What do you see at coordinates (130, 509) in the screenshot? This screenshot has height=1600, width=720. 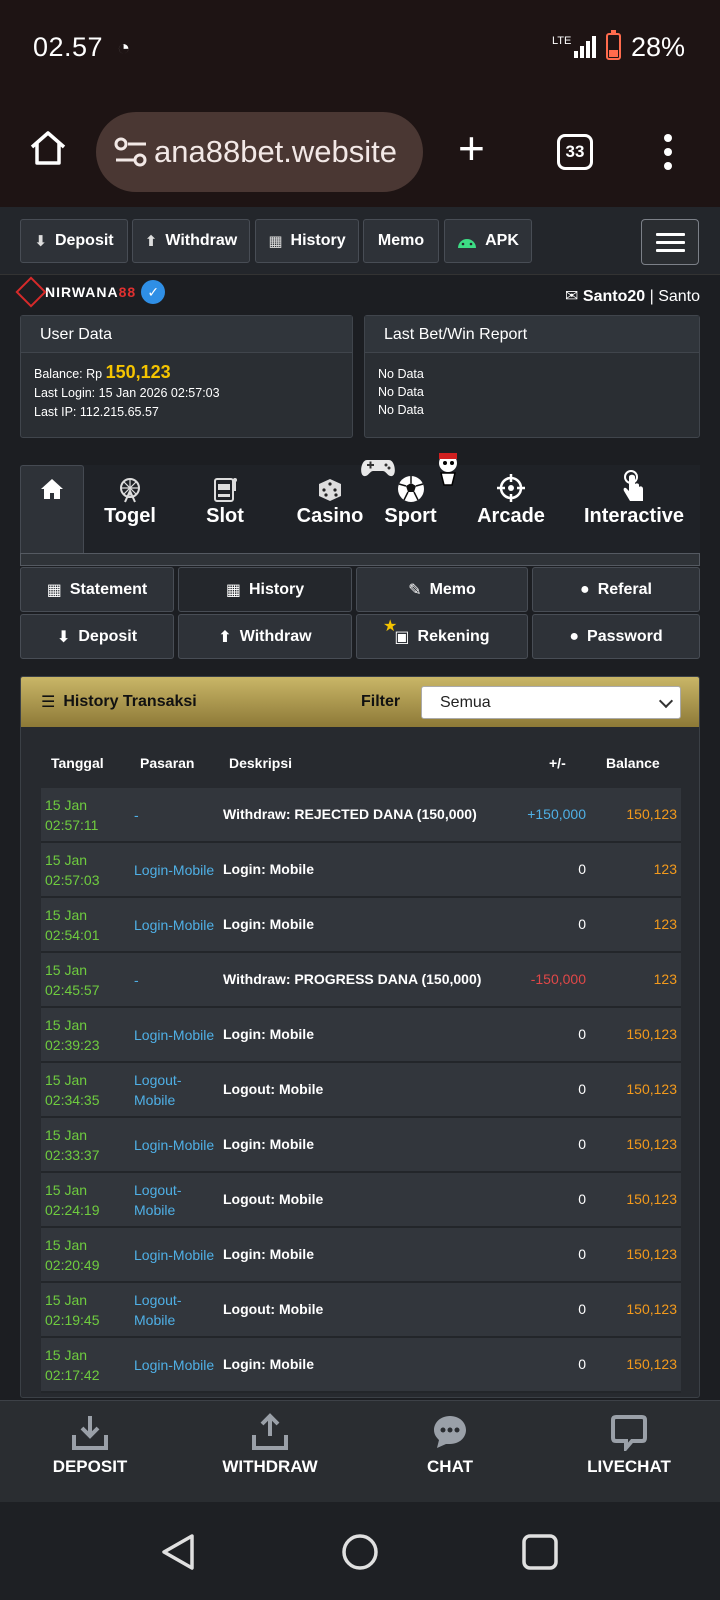 I see `tab-togel: Togel` at bounding box center [130, 509].